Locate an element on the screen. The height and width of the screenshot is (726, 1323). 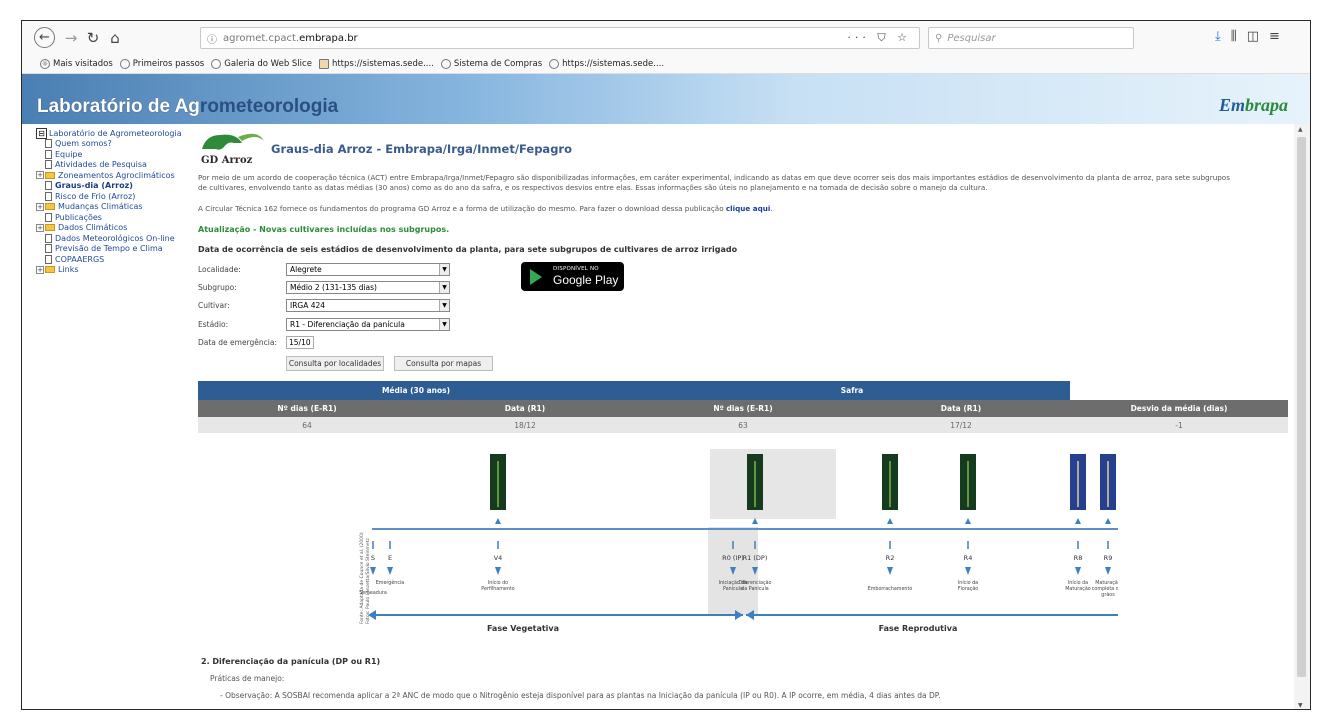
sidebar-item: + Mudanças Climáticas is located at coordinates (115, 207).